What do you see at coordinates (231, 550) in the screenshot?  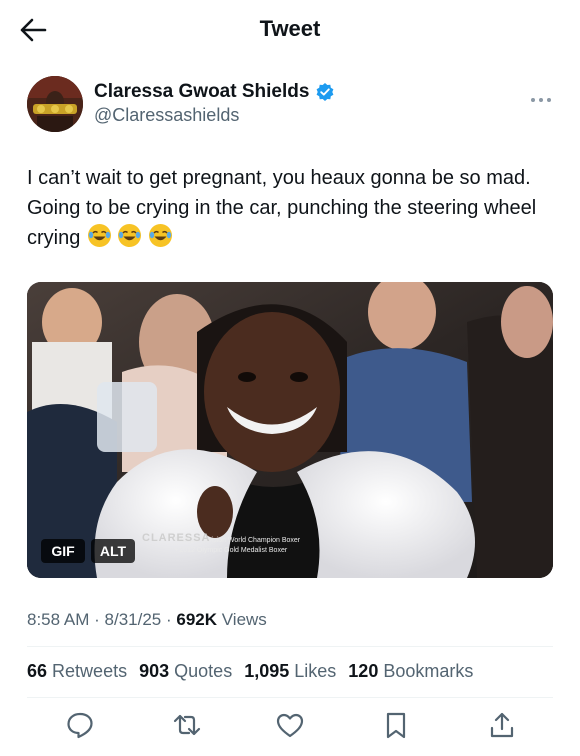 I see `caption-line-2: • 2012 Olympic Gold Medalist Boxer` at bounding box center [231, 550].